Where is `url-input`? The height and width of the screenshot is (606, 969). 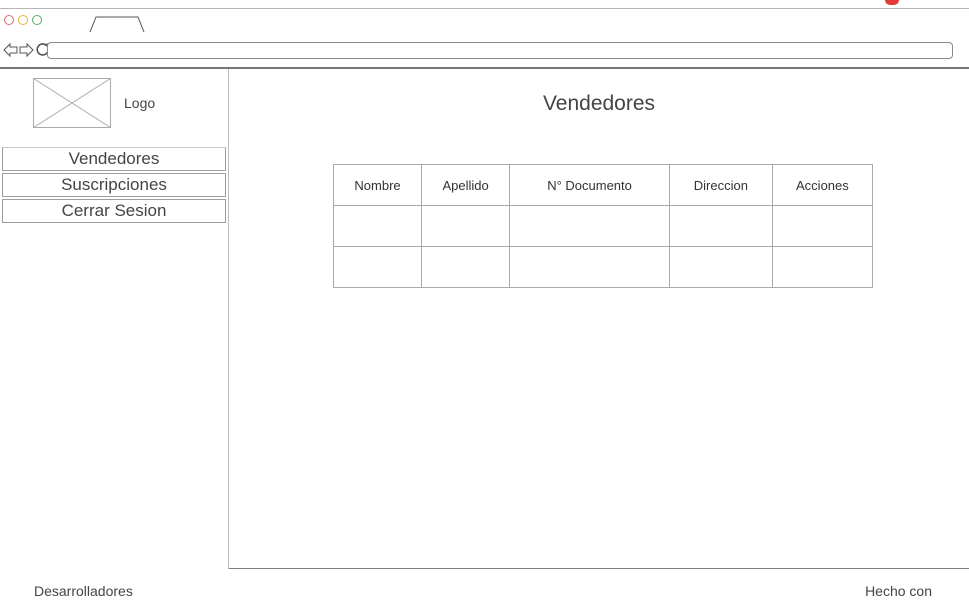
url-input is located at coordinates (500, 50).